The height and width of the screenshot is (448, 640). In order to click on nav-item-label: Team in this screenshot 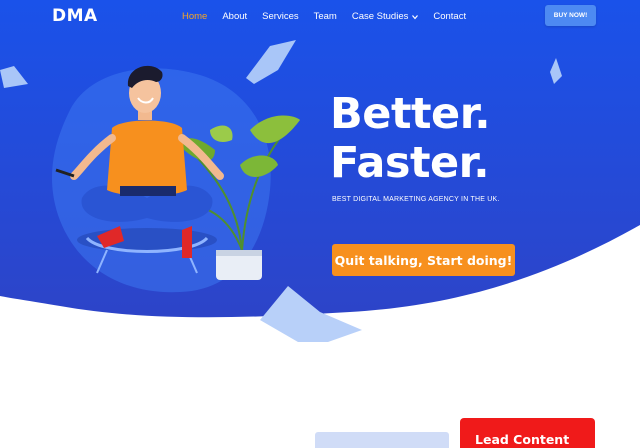, I will do `click(325, 16)`.